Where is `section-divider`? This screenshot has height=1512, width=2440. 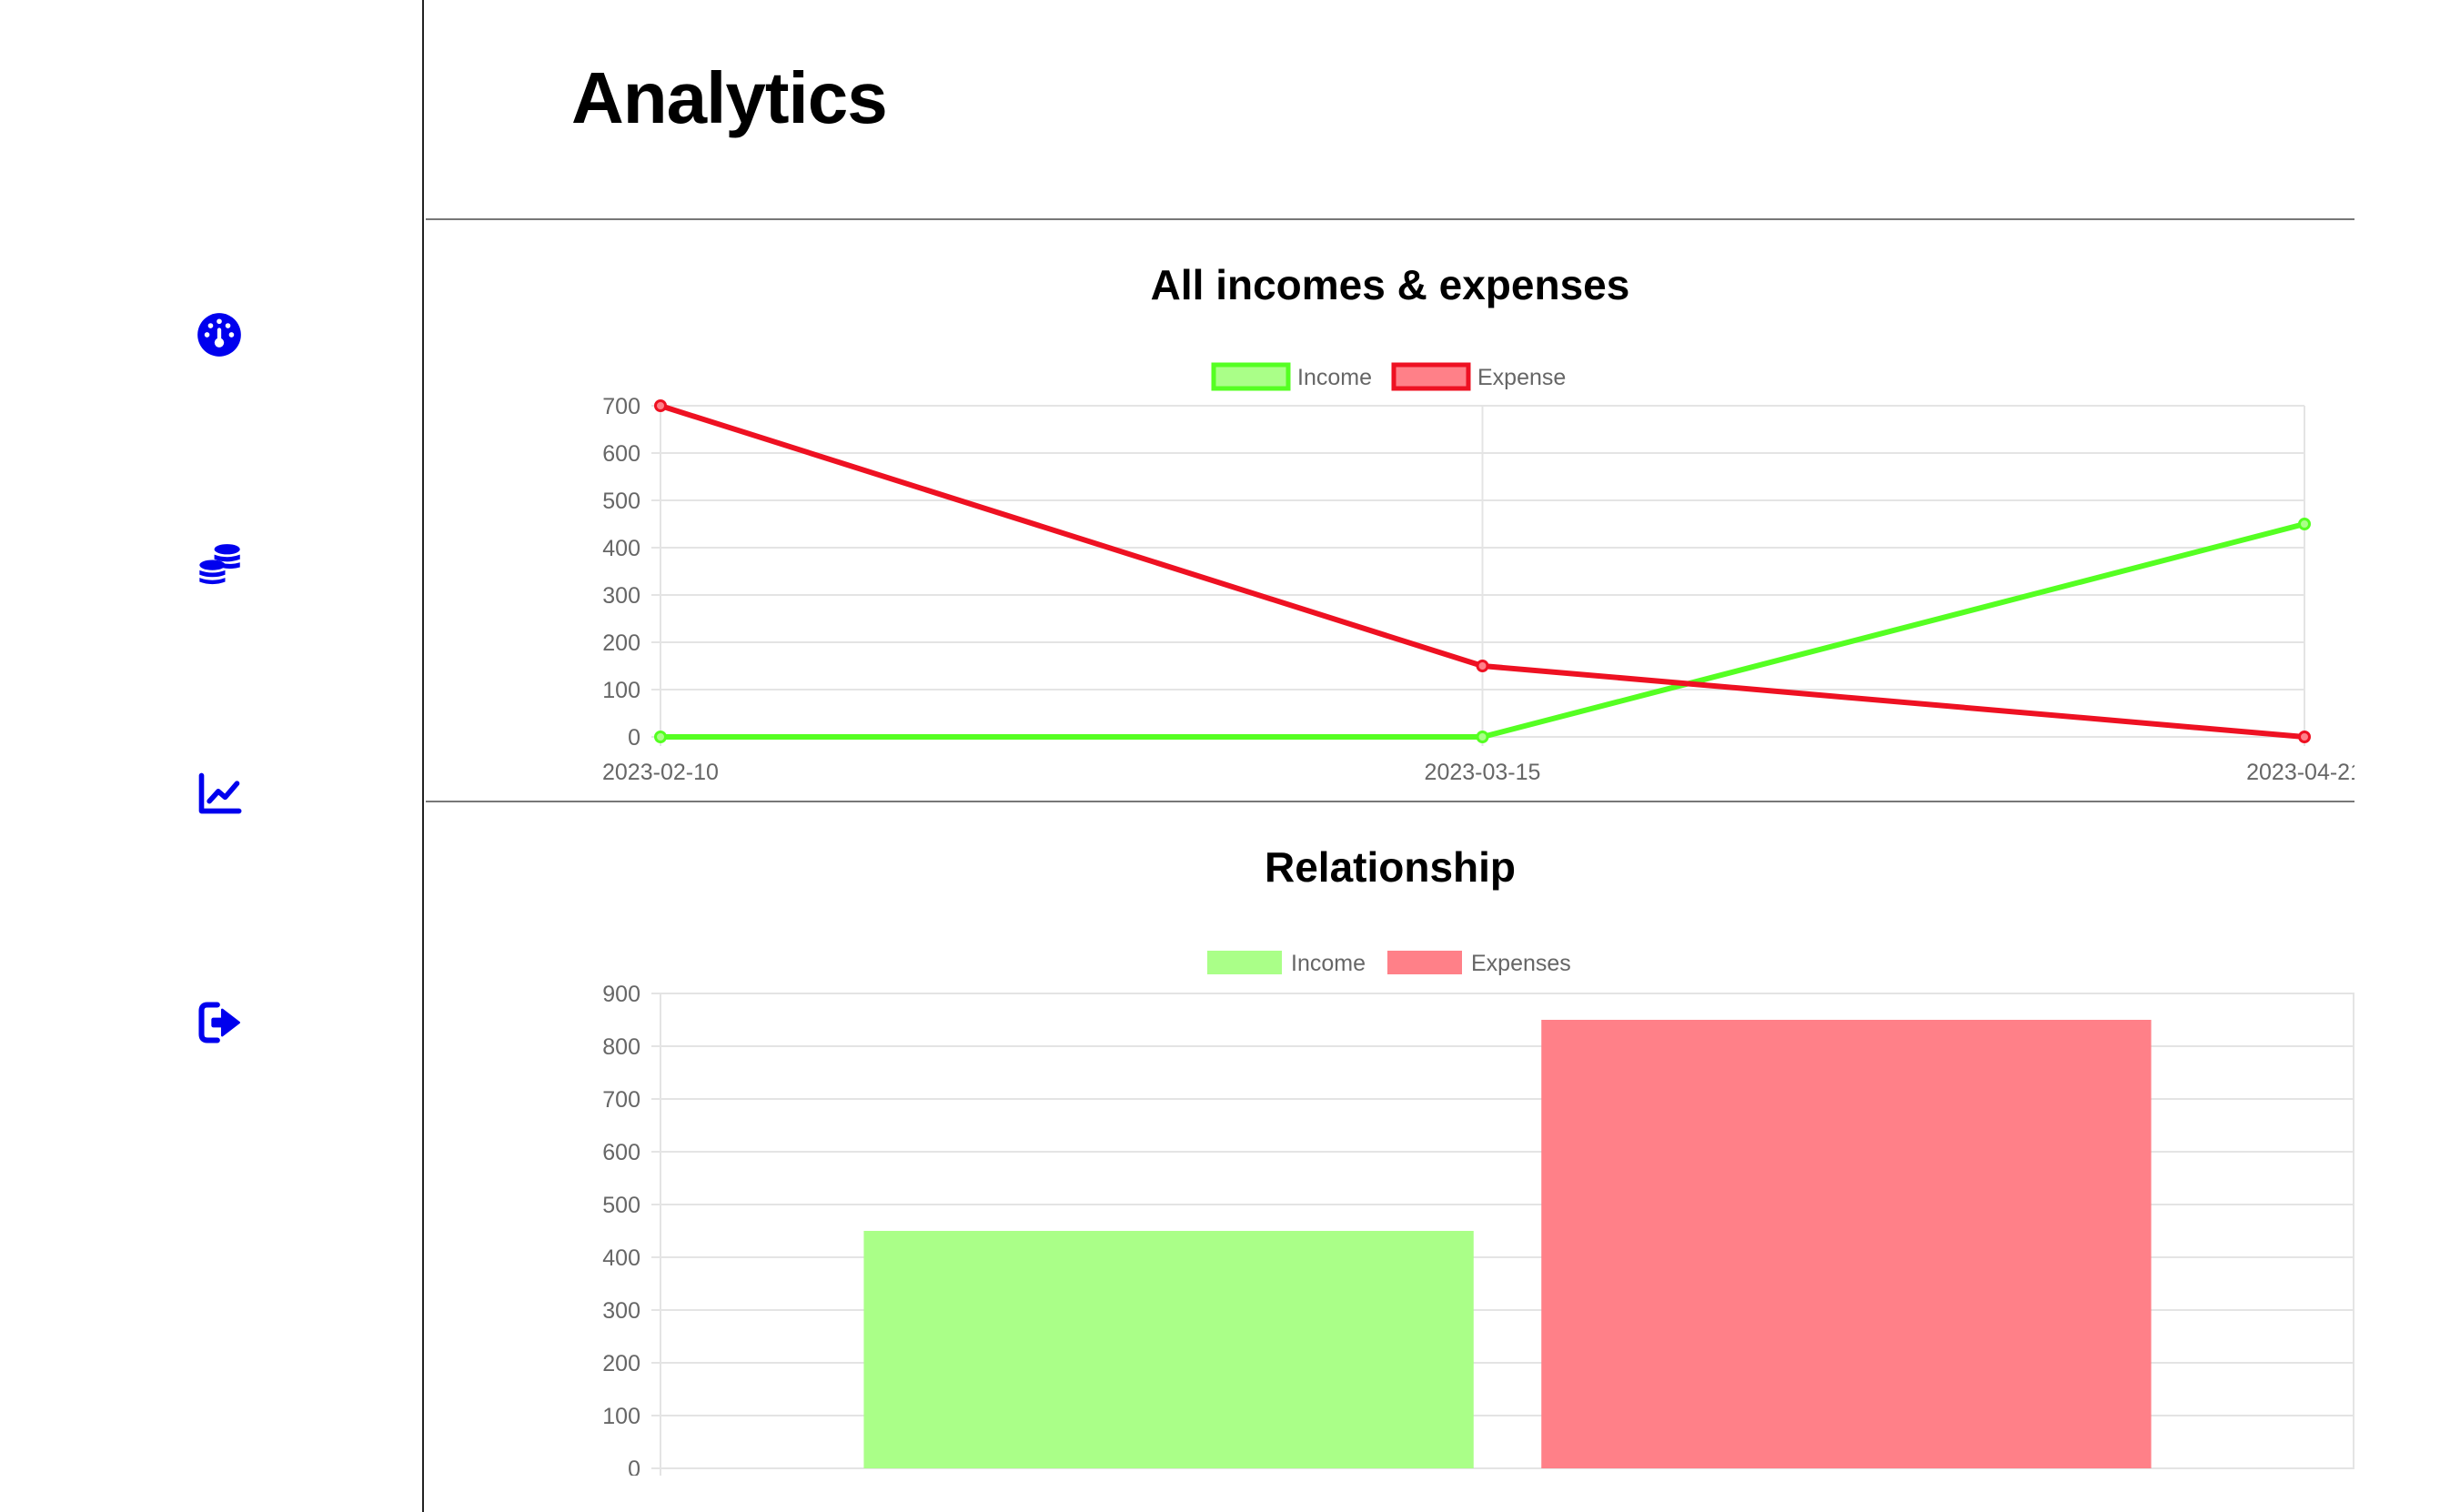
section-divider is located at coordinates (1390, 802).